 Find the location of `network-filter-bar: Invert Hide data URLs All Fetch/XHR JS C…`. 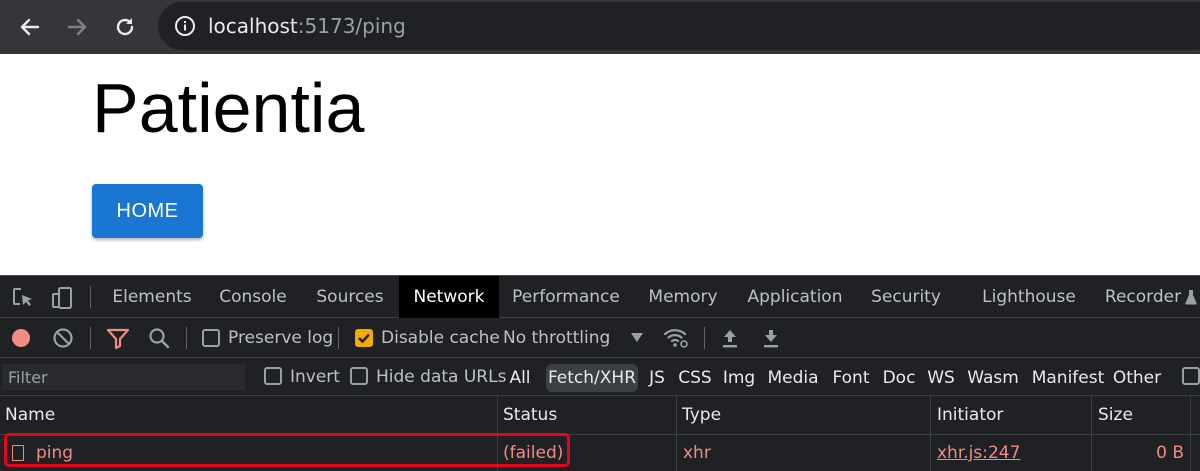

network-filter-bar: Invert Hide data URLs All Fetch/XHR JS C… is located at coordinates (600, 377).